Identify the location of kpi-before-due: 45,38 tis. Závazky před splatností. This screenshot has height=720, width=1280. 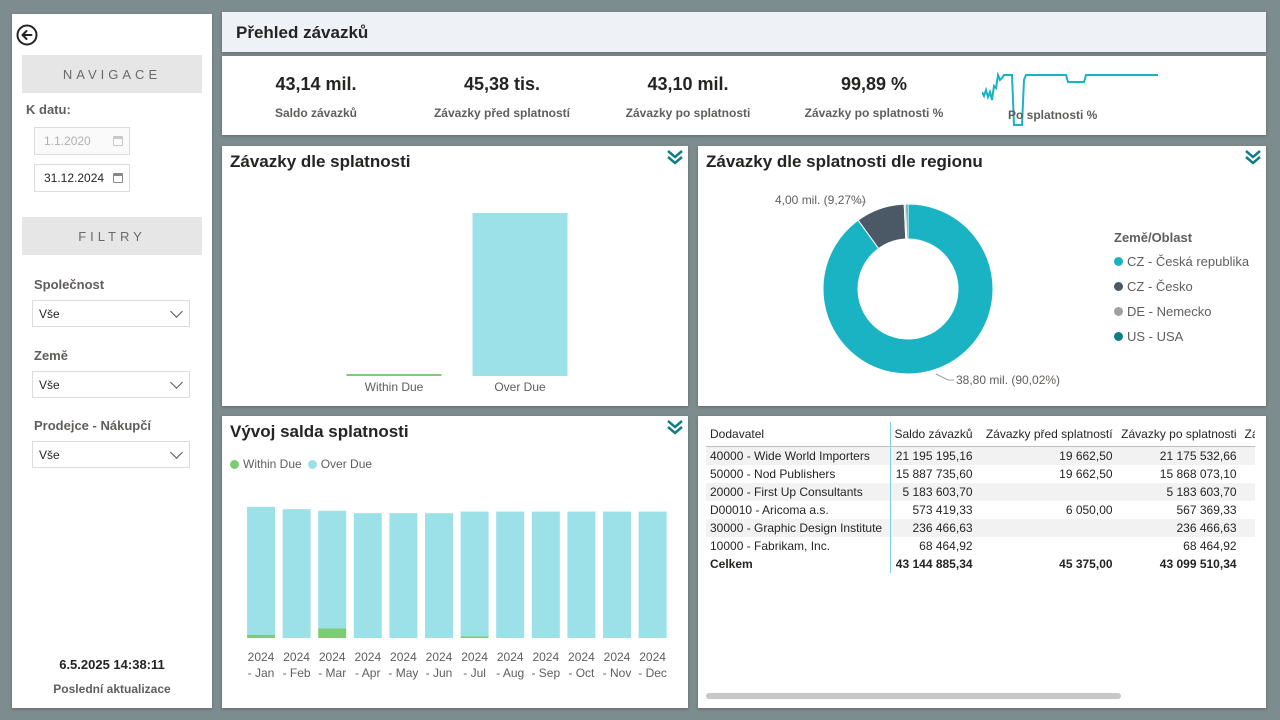
(502, 97).